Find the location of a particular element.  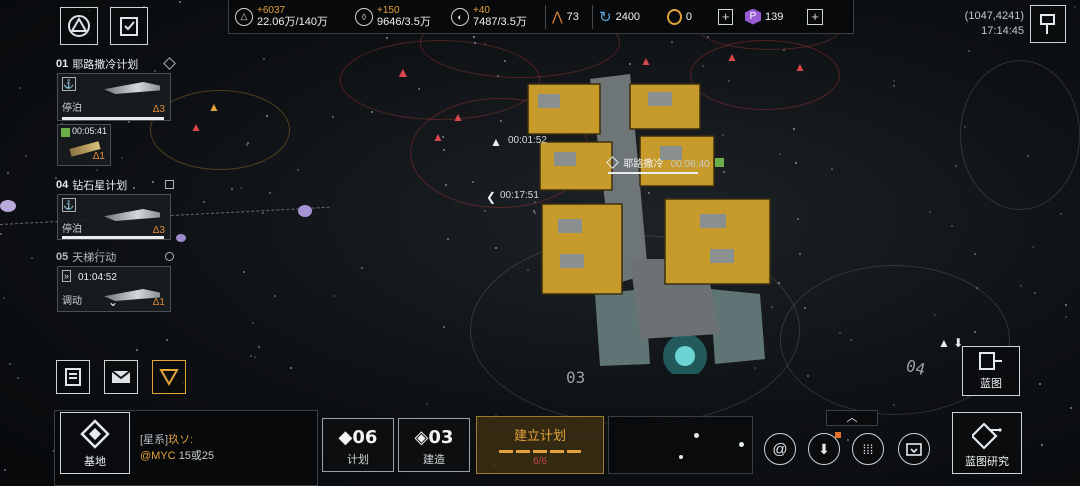

plan-card-5: » 01:04:52 调动 Δ1 ⌄ is located at coordinates (114, 289).